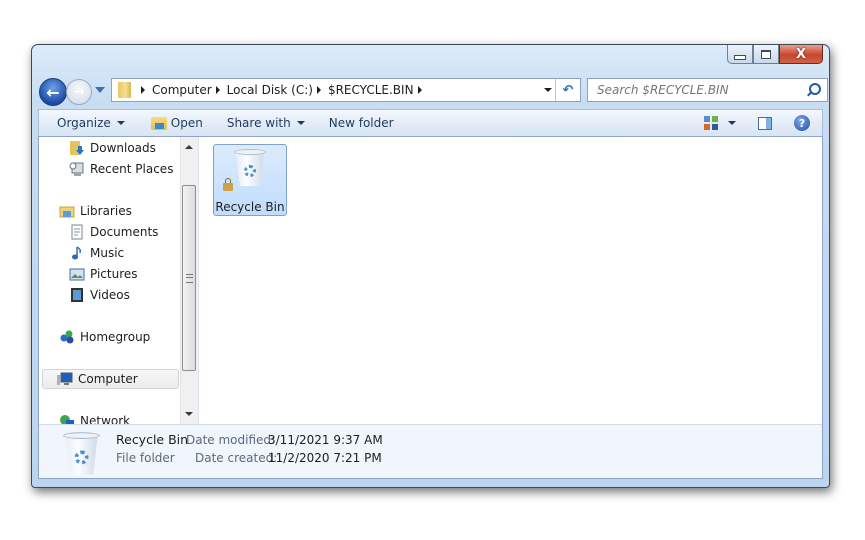  What do you see at coordinates (740, 57) in the screenshot?
I see `minimize-icon` at bounding box center [740, 57].